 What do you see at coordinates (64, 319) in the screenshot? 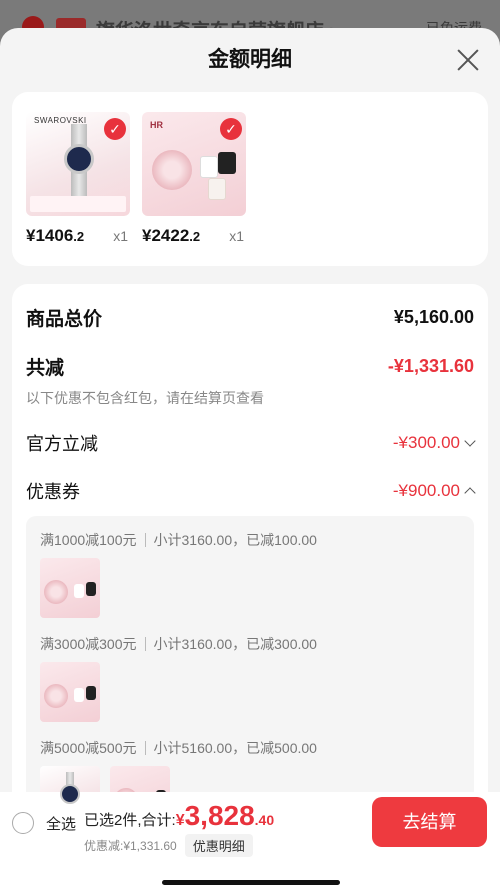
I see `goods-total-label: 商品总价` at bounding box center [64, 319].